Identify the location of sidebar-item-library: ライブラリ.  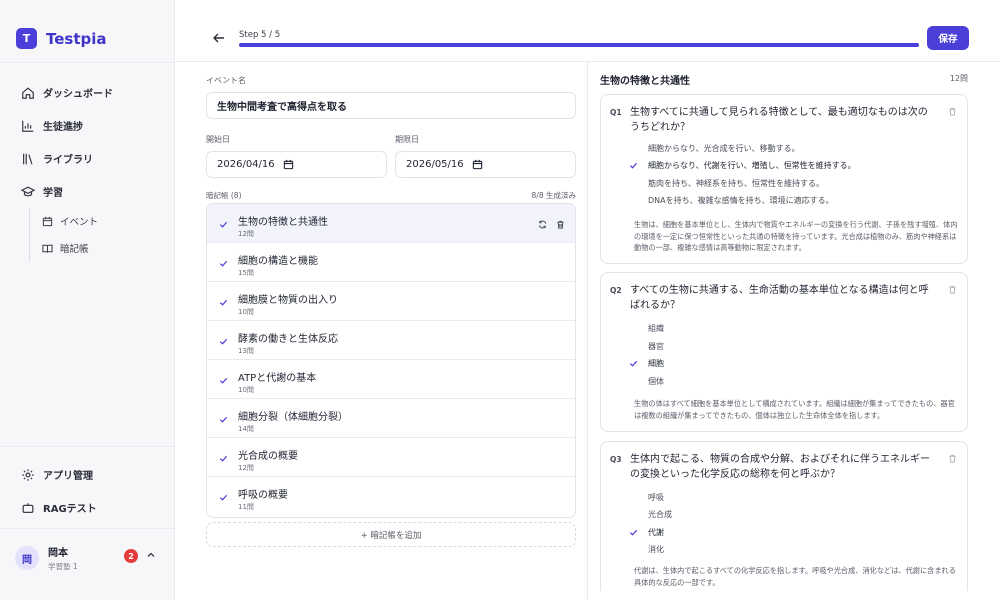
(57, 158).